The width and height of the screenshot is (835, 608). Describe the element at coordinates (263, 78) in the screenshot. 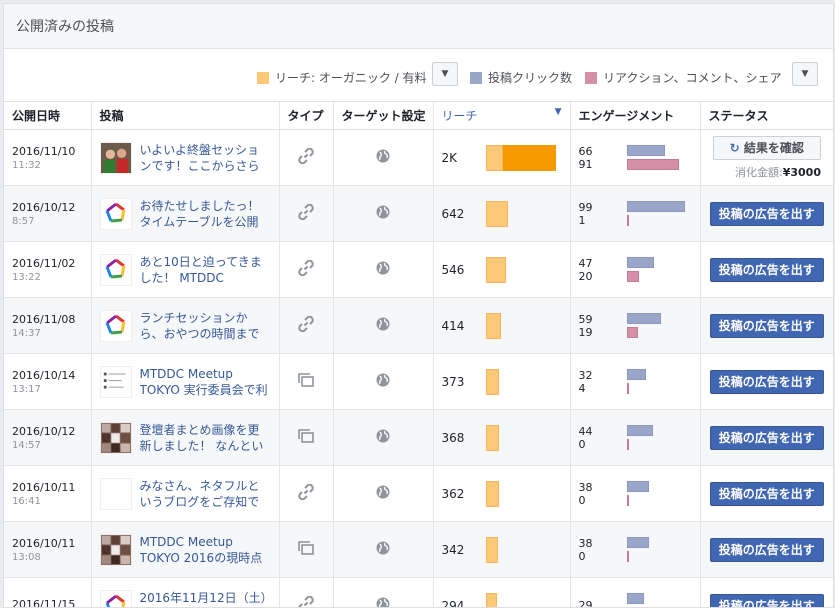

I see `organic-swatch` at that location.